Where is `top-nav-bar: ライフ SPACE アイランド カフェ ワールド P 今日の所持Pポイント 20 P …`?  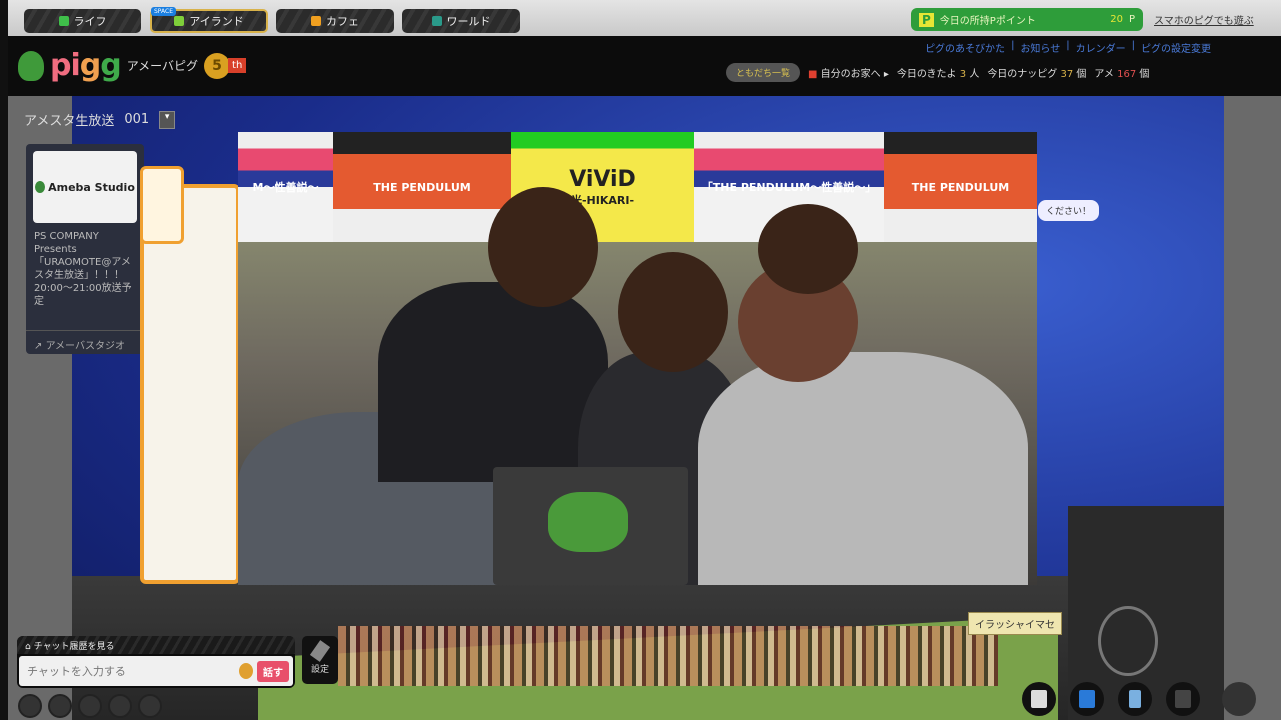
top-nav-bar: ライフ SPACE アイランド カフェ ワールド P 今日の所持Pポイント 20 P … is located at coordinates (640, 18).